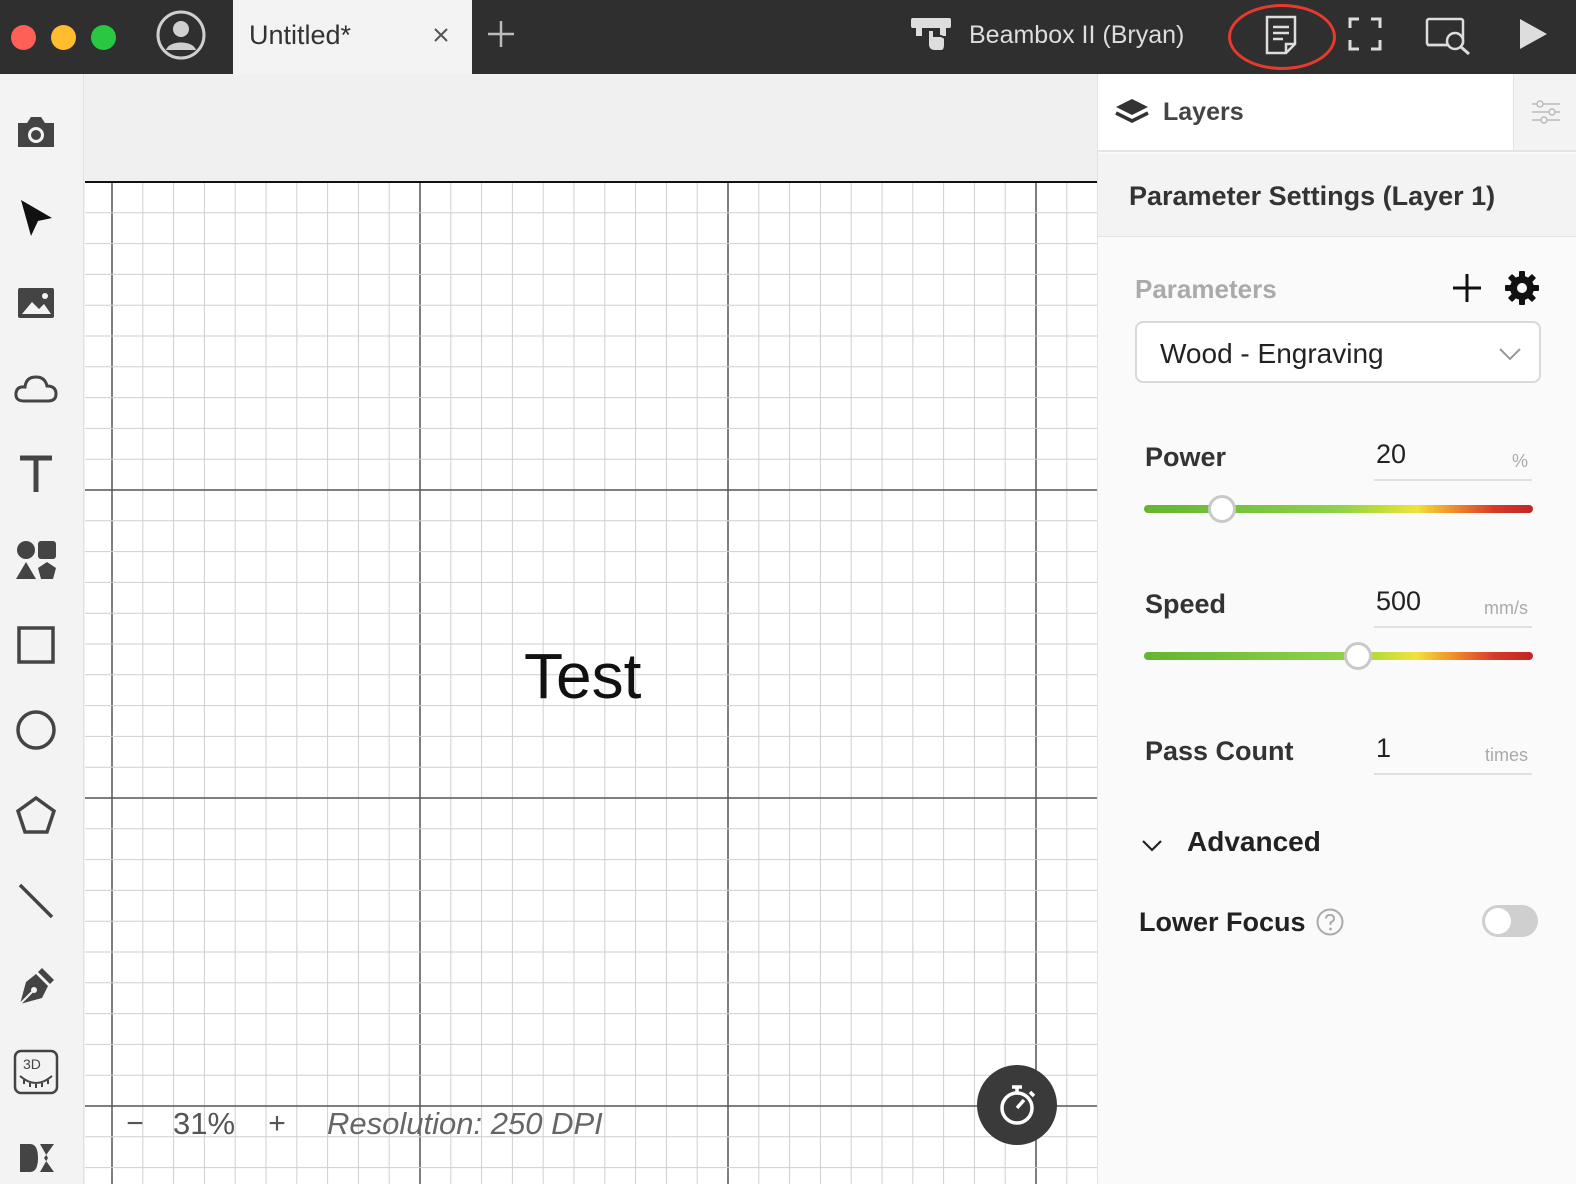 The width and height of the screenshot is (1576, 1184). I want to click on ellipse-tool, so click(36, 730).